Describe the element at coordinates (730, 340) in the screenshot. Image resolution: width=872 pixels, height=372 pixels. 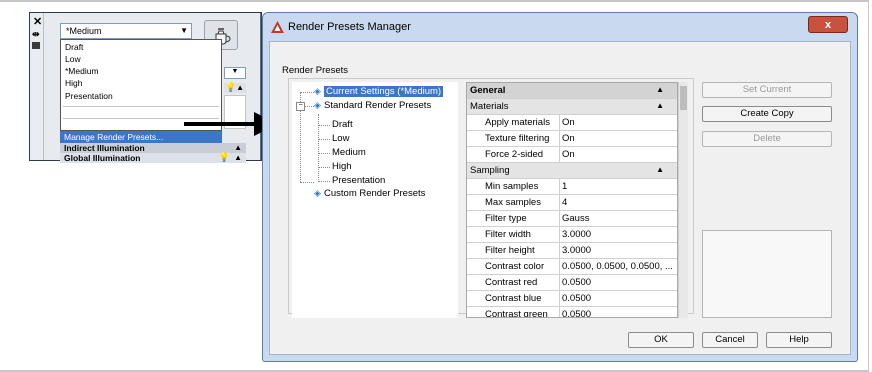
I see `cancel-button: Cancel` at that location.